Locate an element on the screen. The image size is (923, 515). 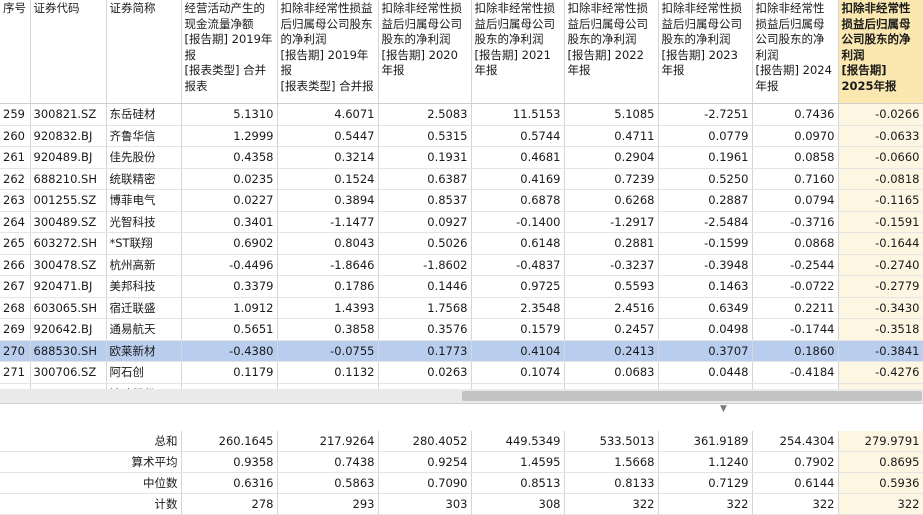
value-cell: -0.2740 is located at coordinates (880, 265).